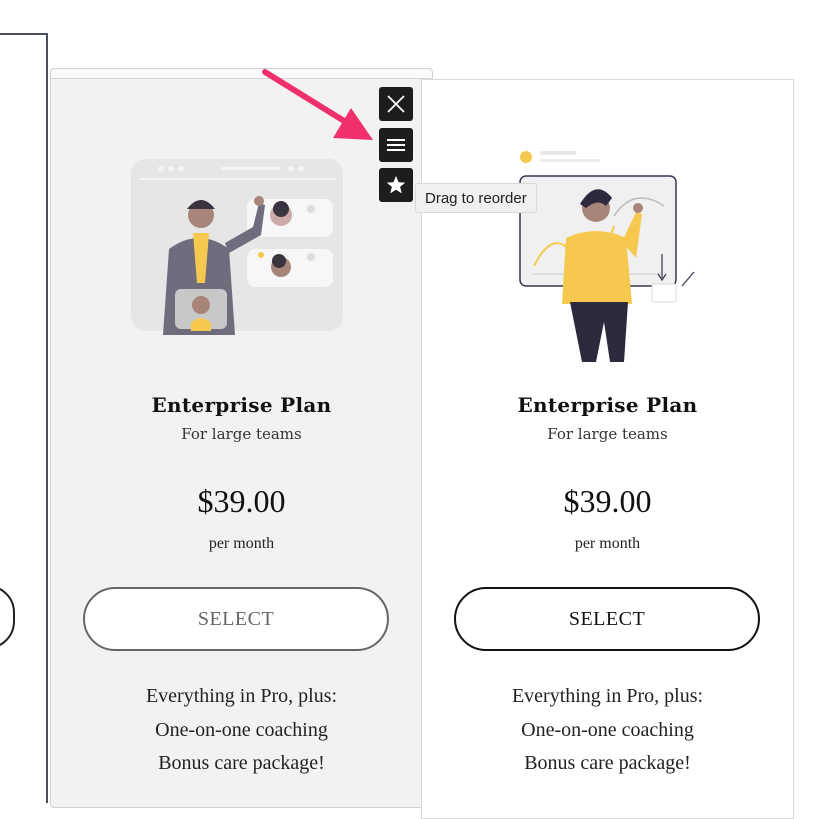  Describe the element at coordinates (476, 198) in the screenshot. I see `drag-tooltip: Drag to reorder` at that location.